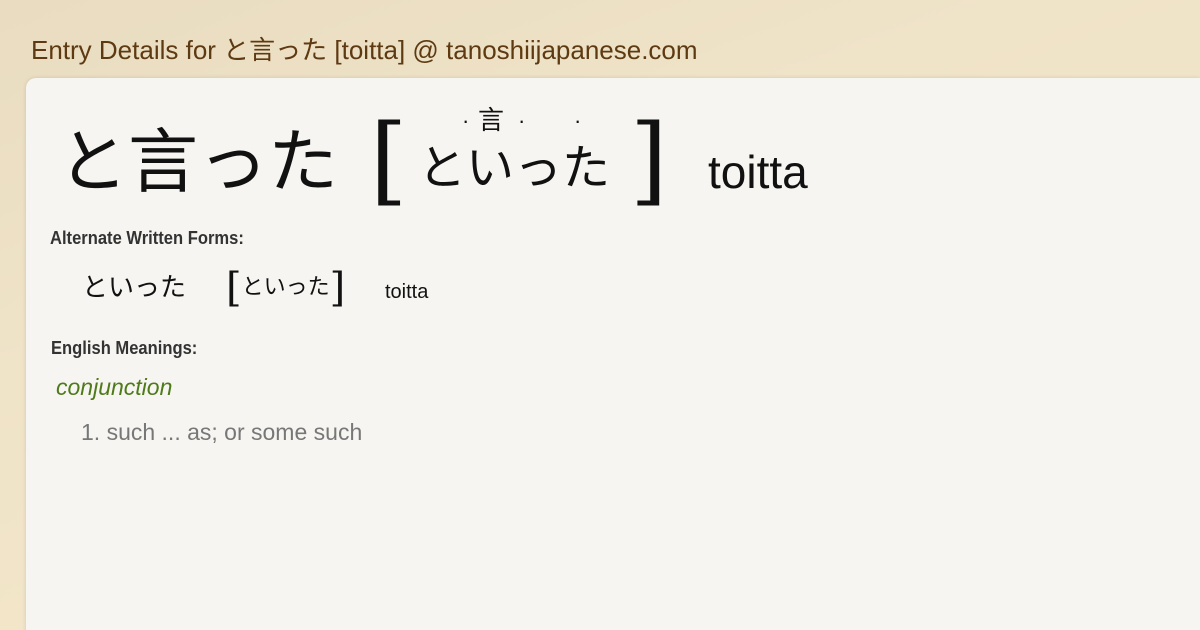 The height and width of the screenshot is (630, 1200). What do you see at coordinates (147, 238) in the screenshot?
I see `alternate-forms-label: Alternate Written Forms:` at bounding box center [147, 238].